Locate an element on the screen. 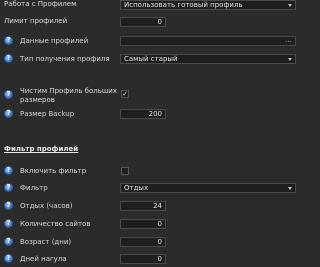  rest-hours-row: ? Отдых (часов) 24 is located at coordinates (150, 206).